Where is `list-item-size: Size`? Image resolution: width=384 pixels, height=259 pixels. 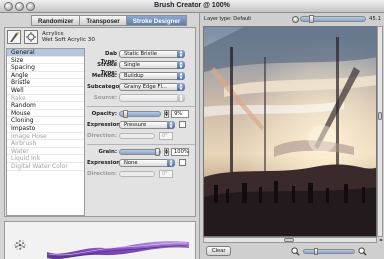
list-item-size: Size is located at coordinates (45, 61).